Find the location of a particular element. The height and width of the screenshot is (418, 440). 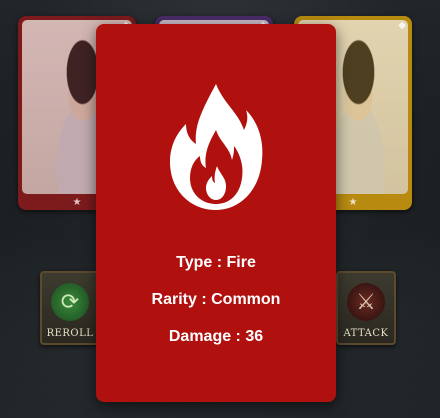

crossed-swords-icon: ⚔ is located at coordinates (366, 302).